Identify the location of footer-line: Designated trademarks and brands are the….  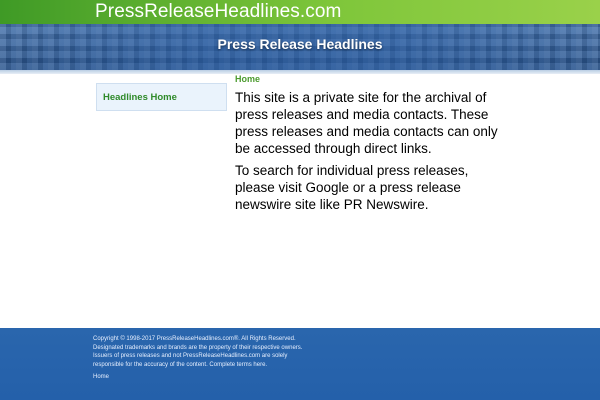
(198, 347).